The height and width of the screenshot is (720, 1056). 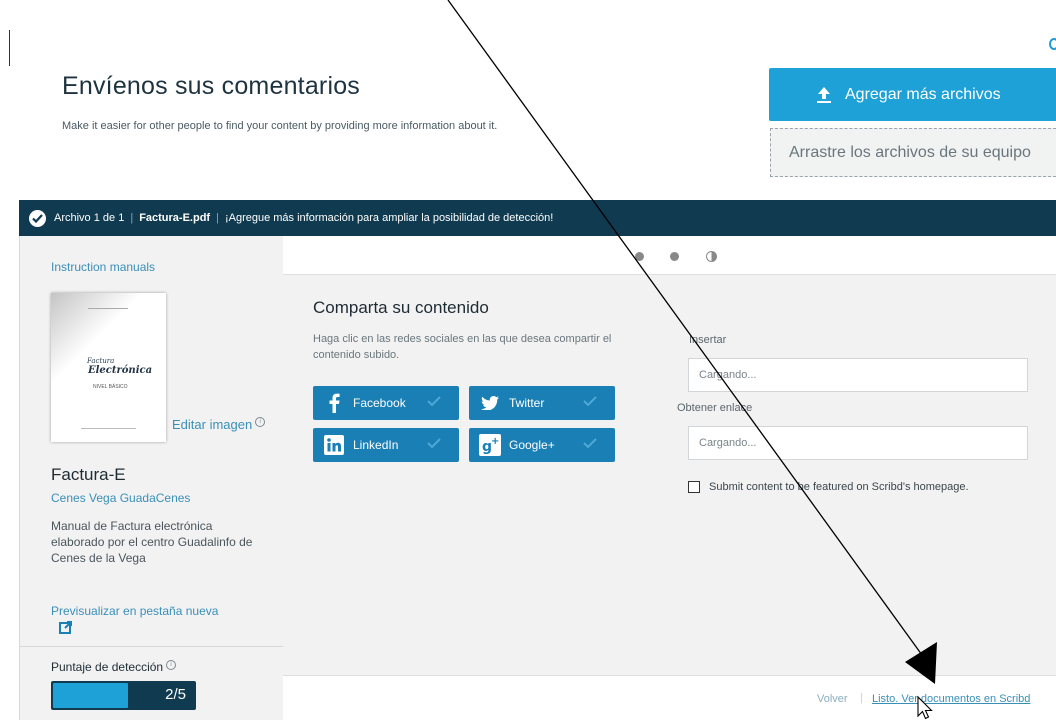 What do you see at coordinates (527, 403) in the screenshot?
I see `twitter-label: Twitter` at bounding box center [527, 403].